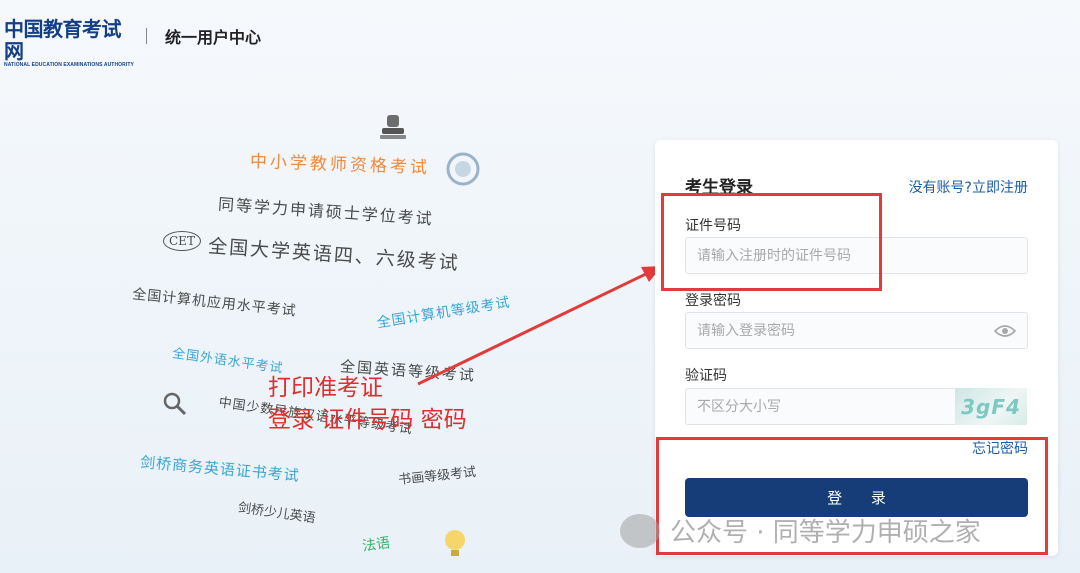  What do you see at coordinates (367, 420) in the screenshot?
I see `annotation-line-2: 登录 证件号码 密码` at bounding box center [367, 420].